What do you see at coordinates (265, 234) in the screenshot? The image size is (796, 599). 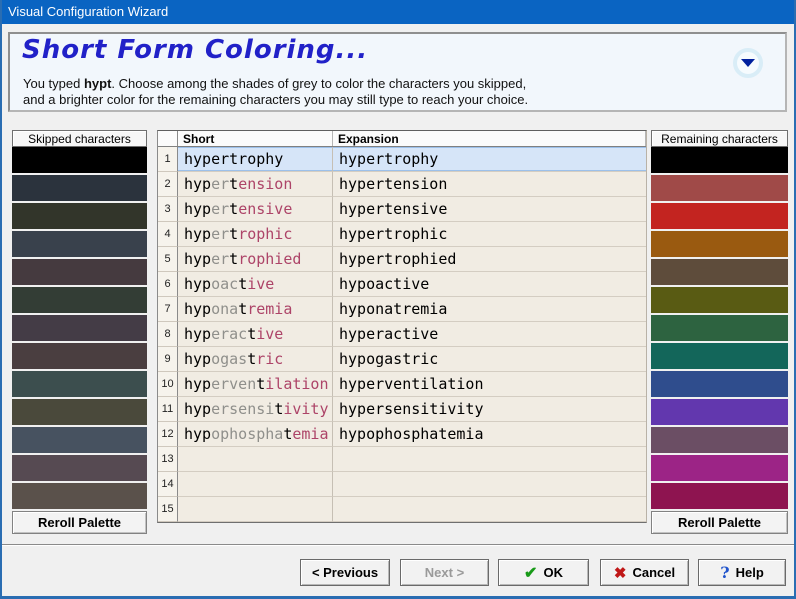 I see `remaining-chars: rophic` at bounding box center [265, 234].